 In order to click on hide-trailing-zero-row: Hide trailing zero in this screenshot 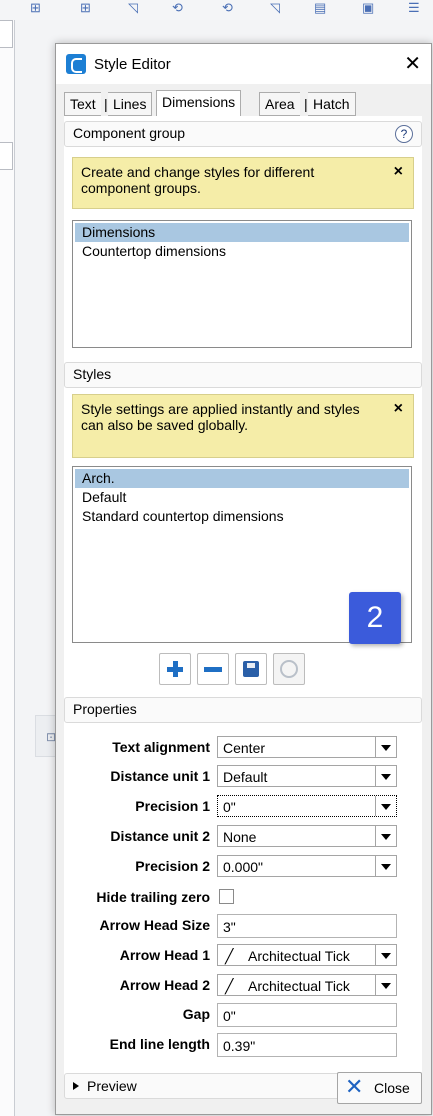, I will do `click(243, 898)`.